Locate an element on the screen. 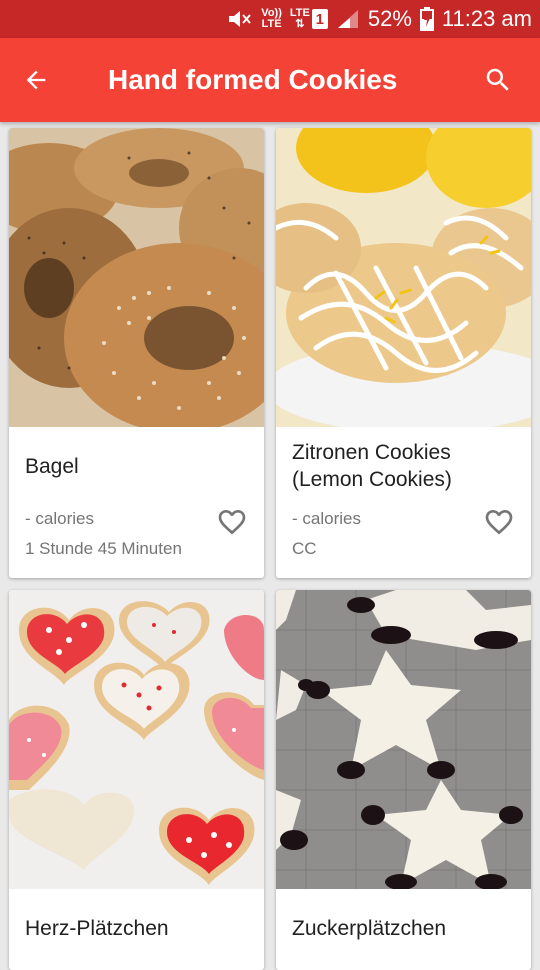  recipe-image-lemon-cookies is located at coordinates (403, 277).